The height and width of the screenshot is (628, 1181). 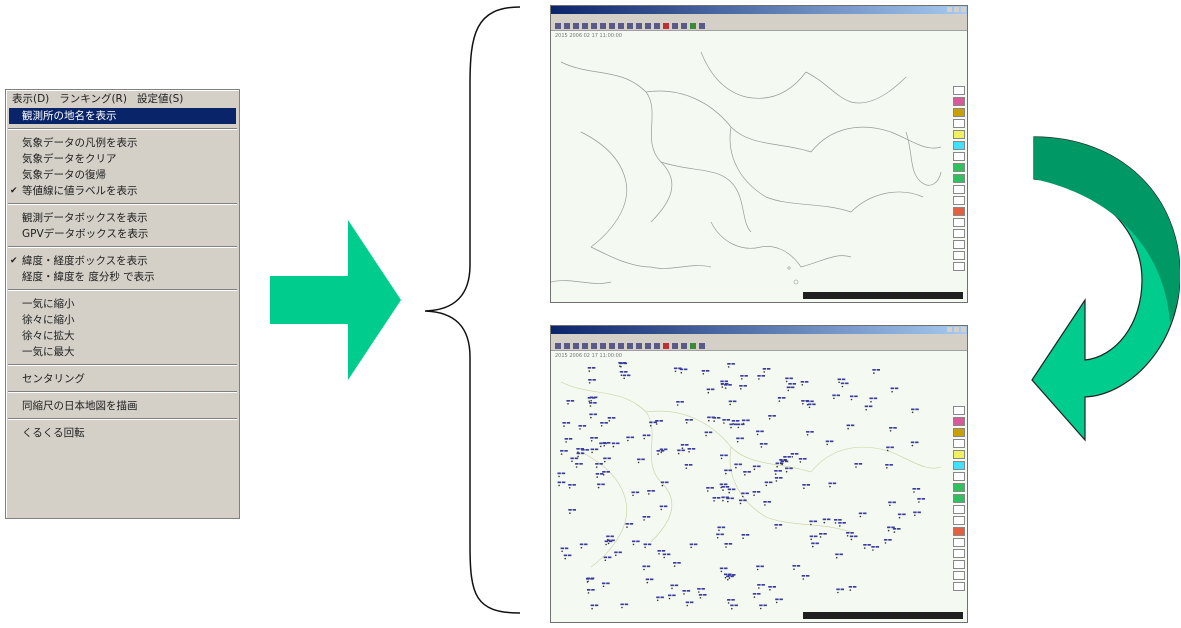 What do you see at coordinates (122, 433) in the screenshot?
I see `menu-item: くるくる回転` at bounding box center [122, 433].